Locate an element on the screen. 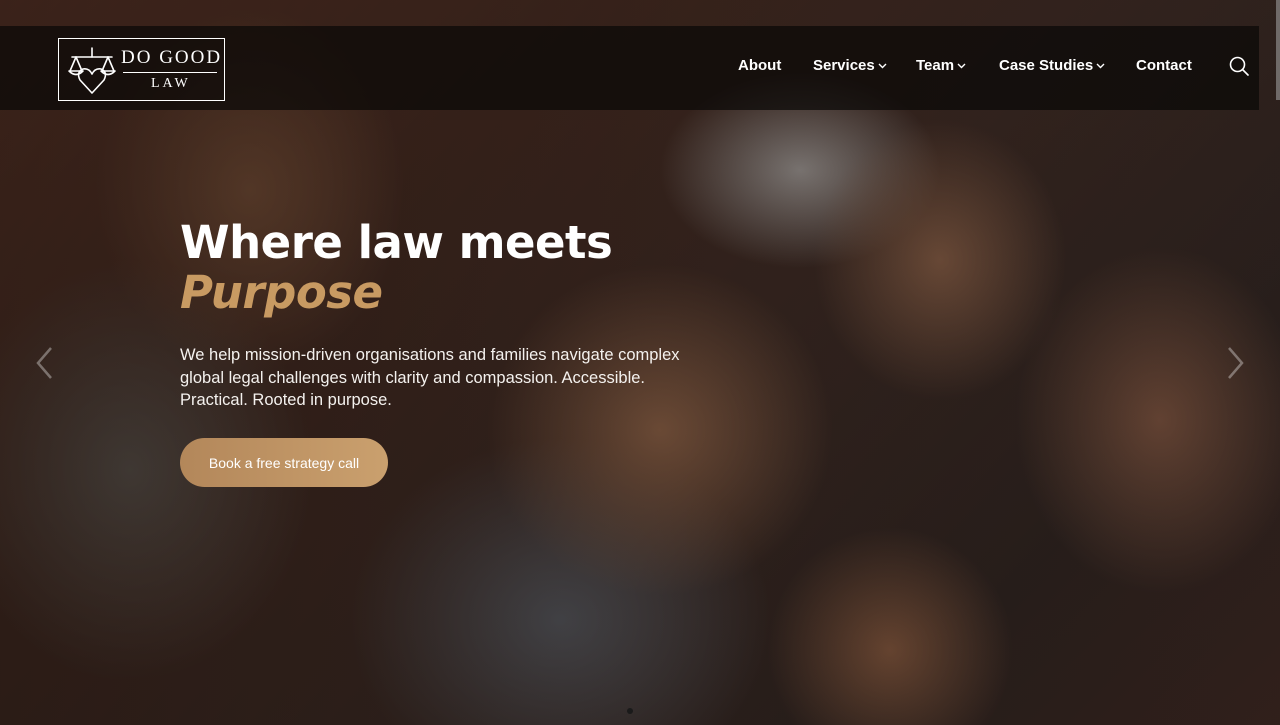 Image resolution: width=1280 pixels, height=725 pixels. nav-team: Team is located at coordinates (941, 65).